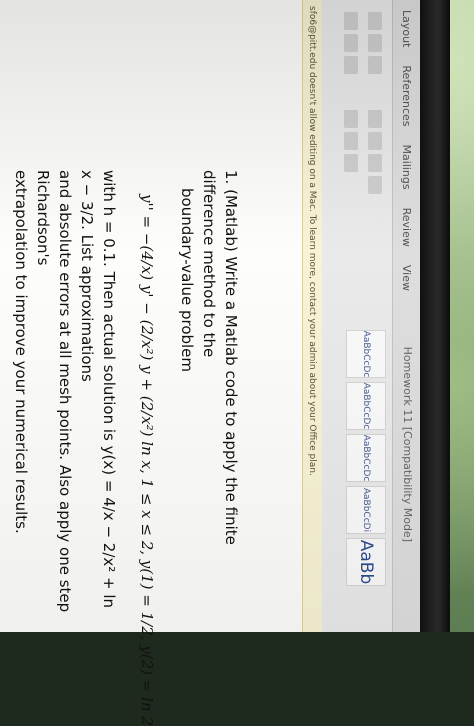  What do you see at coordinates (435, 316) in the screenshot?
I see `monitor-bezel` at bounding box center [435, 316].